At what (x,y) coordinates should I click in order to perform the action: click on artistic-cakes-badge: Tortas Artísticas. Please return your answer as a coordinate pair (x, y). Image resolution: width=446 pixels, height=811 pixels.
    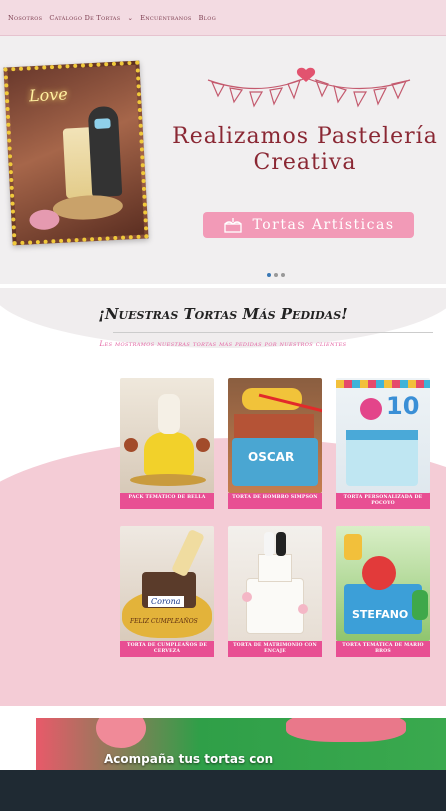
    Looking at the image, I should click on (308, 225).